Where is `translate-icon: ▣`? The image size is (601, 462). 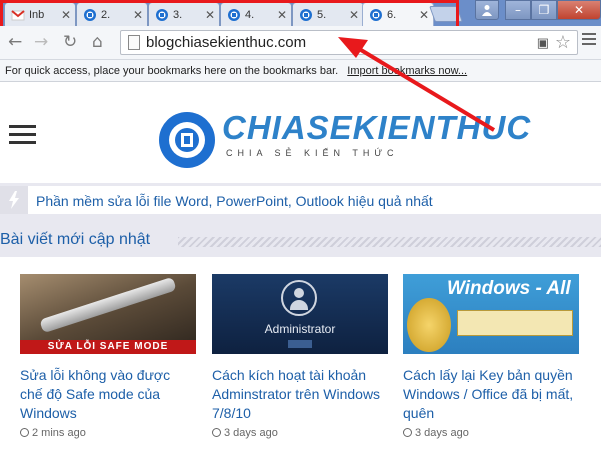 translate-icon: ▣ is located at coordinates (543, 43).